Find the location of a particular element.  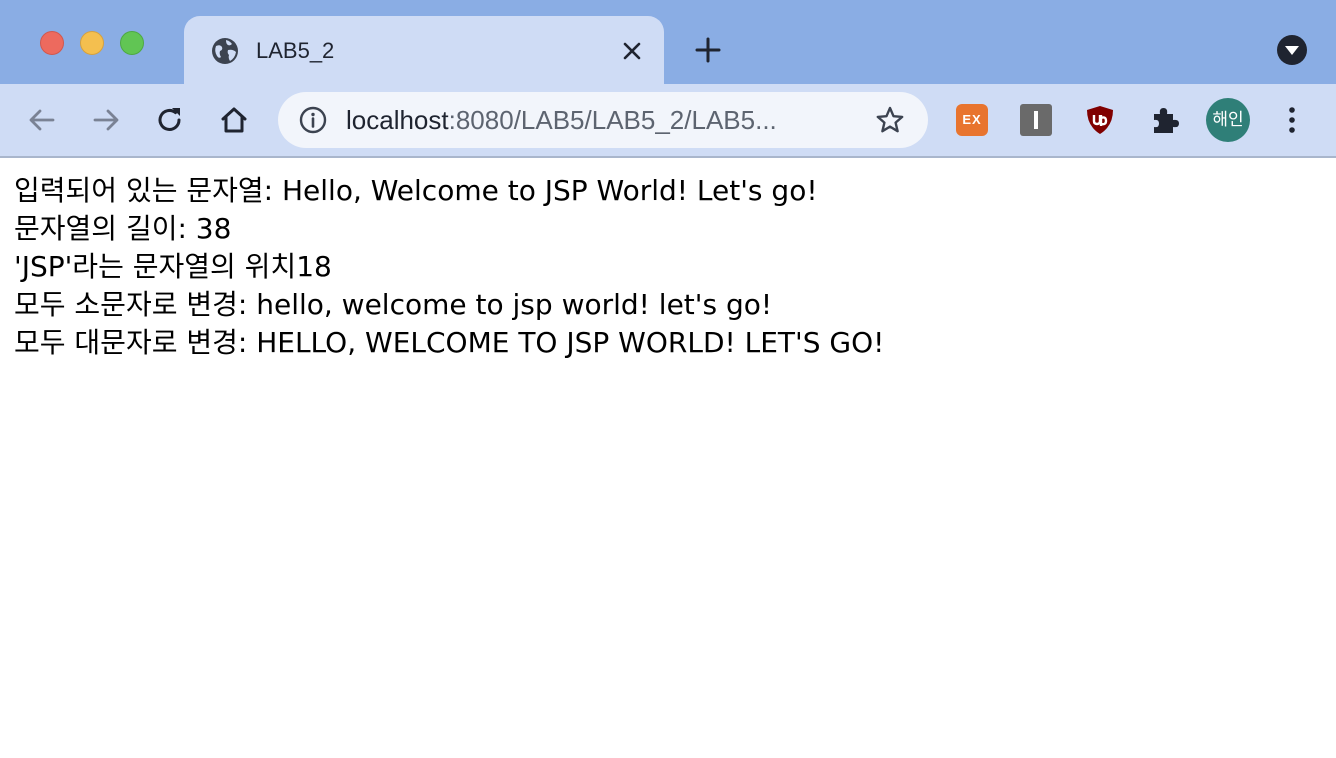

bar-extension-icon is located at coordinates (1036, 120).